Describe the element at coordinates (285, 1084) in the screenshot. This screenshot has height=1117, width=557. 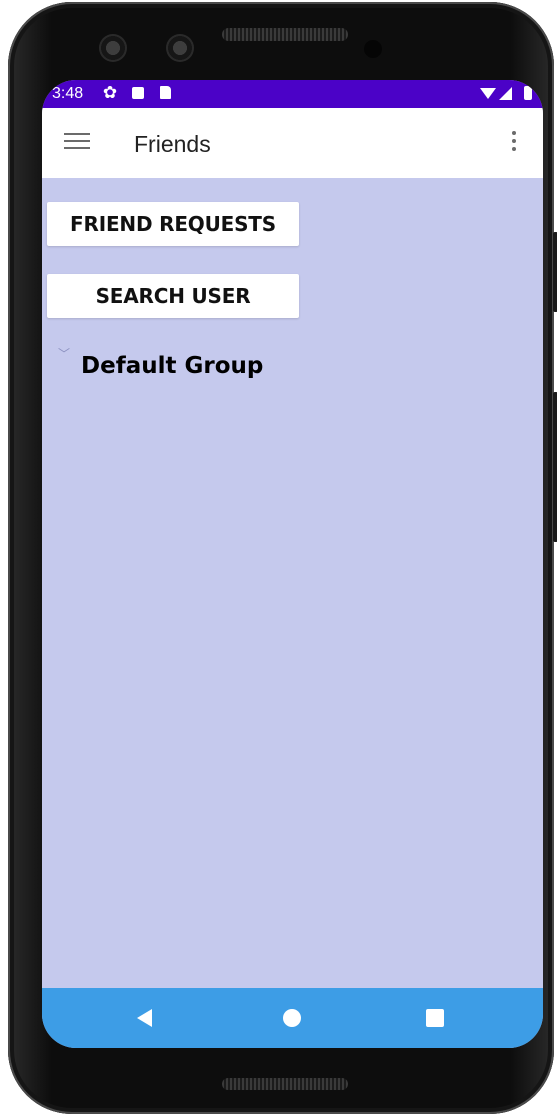
I see `bottom-speaker` at that location.